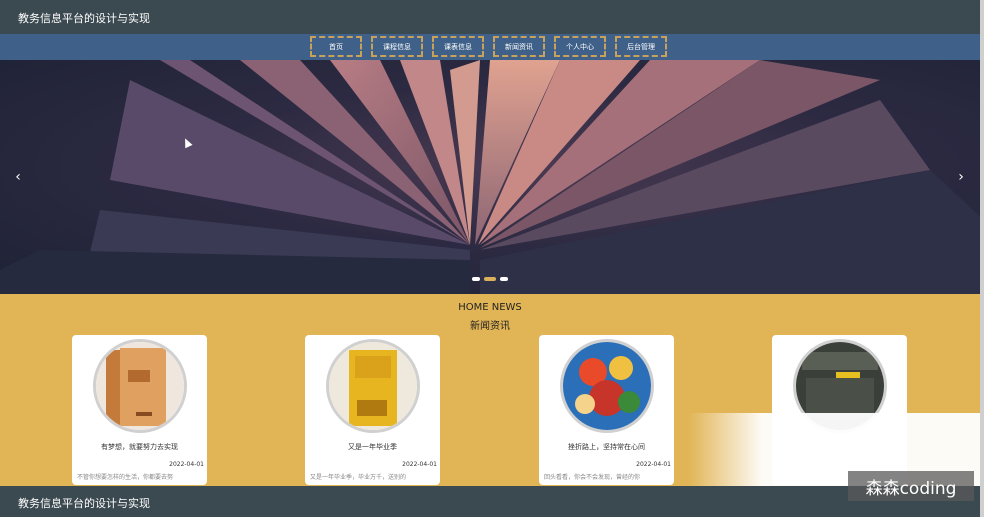 This screenshot has height=517, width=984. Describe the element at coordinates (592, 477) in the screenshot. I see `news-card-excerpt: 回头看看，你会不会发现，曾经的你` at that location.